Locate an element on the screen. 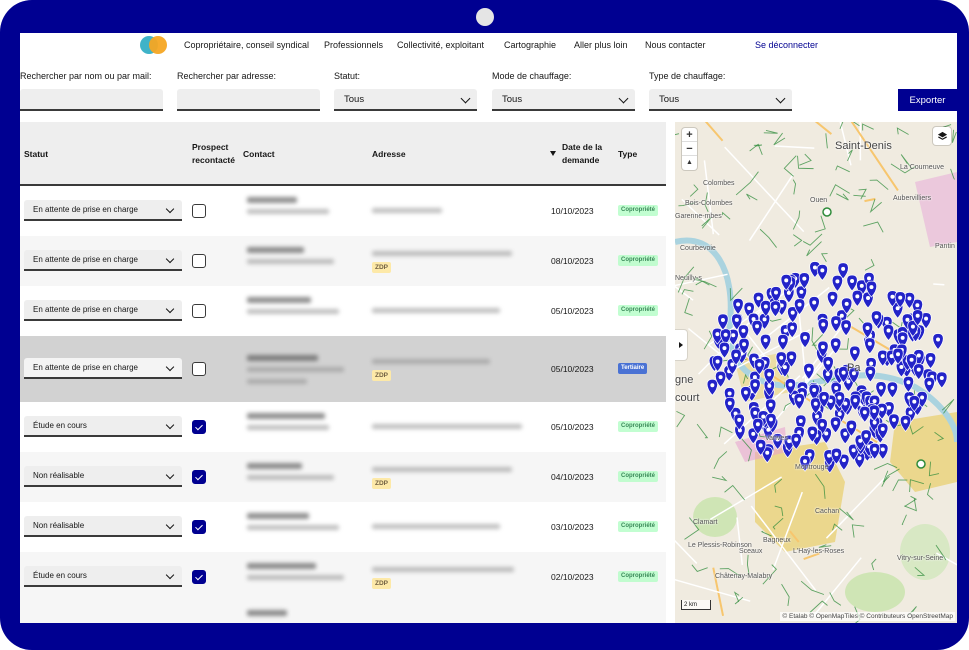  chevron-down-icon is located at coordinates (170, 525).